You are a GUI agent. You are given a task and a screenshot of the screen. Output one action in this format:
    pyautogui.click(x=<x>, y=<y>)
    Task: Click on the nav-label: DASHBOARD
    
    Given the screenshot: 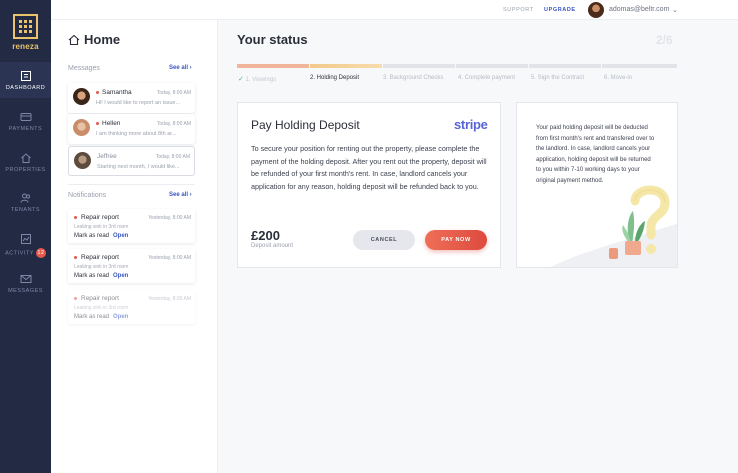 What is the action you would take?
    pyautogui.click(x=25, y=88)
    